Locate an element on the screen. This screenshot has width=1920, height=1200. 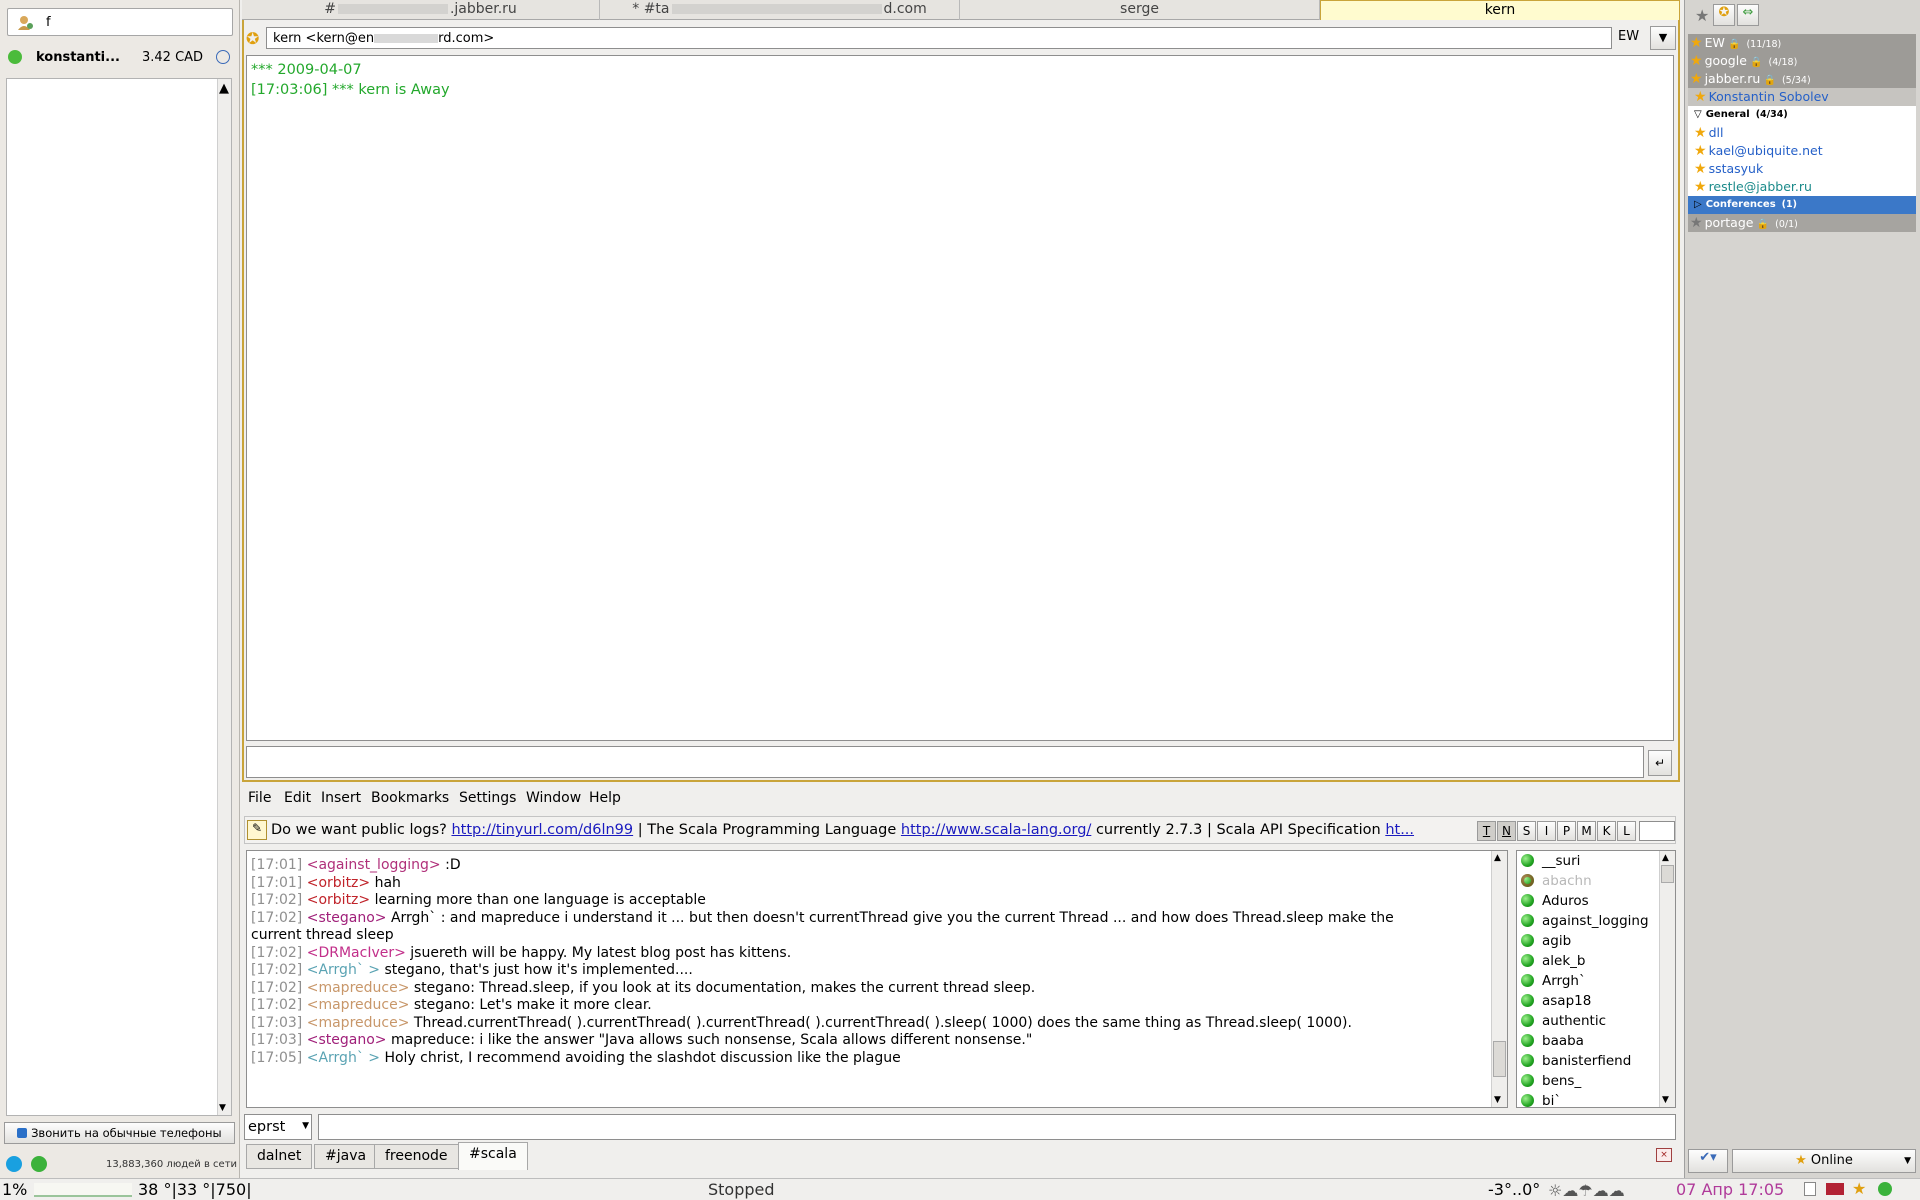
roster-contact: ★ sstasyuk is located at coordinates (1802, 169).